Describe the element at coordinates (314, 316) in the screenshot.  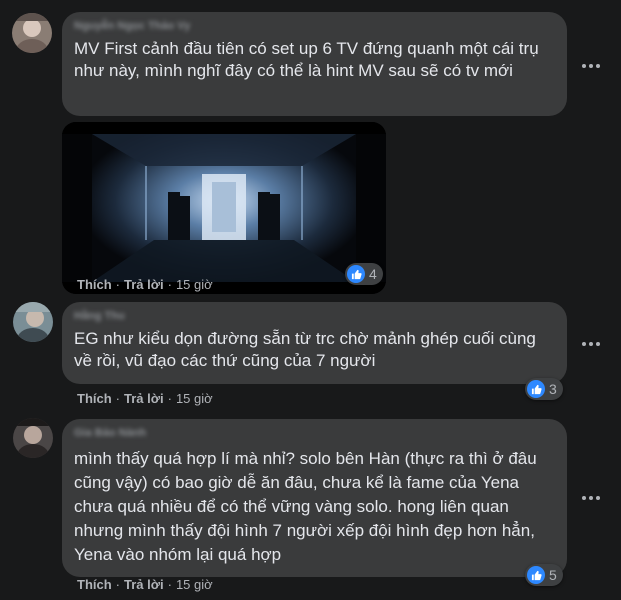
I see `comment-author: Hằng Thu` at that location.